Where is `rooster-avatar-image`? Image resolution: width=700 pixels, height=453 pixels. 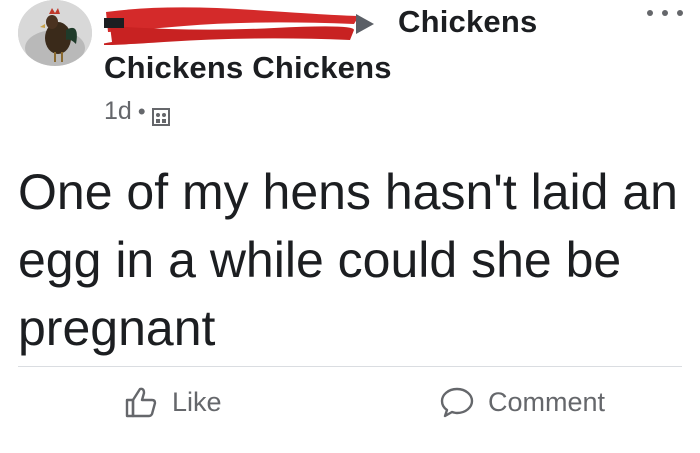 rooster-avatar-image is located at coordinates (55, 33).